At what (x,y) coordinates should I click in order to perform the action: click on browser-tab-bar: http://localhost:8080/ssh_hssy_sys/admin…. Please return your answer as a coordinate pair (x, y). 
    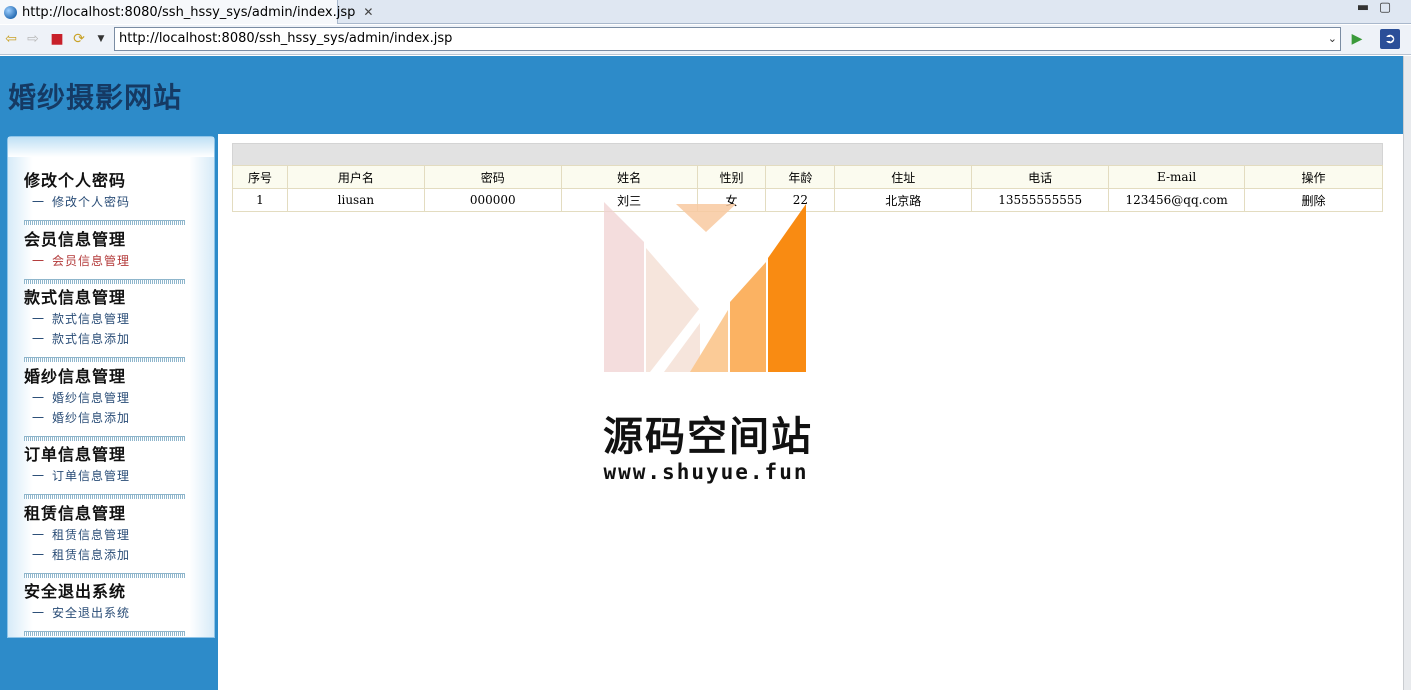
    Looking at the image, I should click on (705, 12).